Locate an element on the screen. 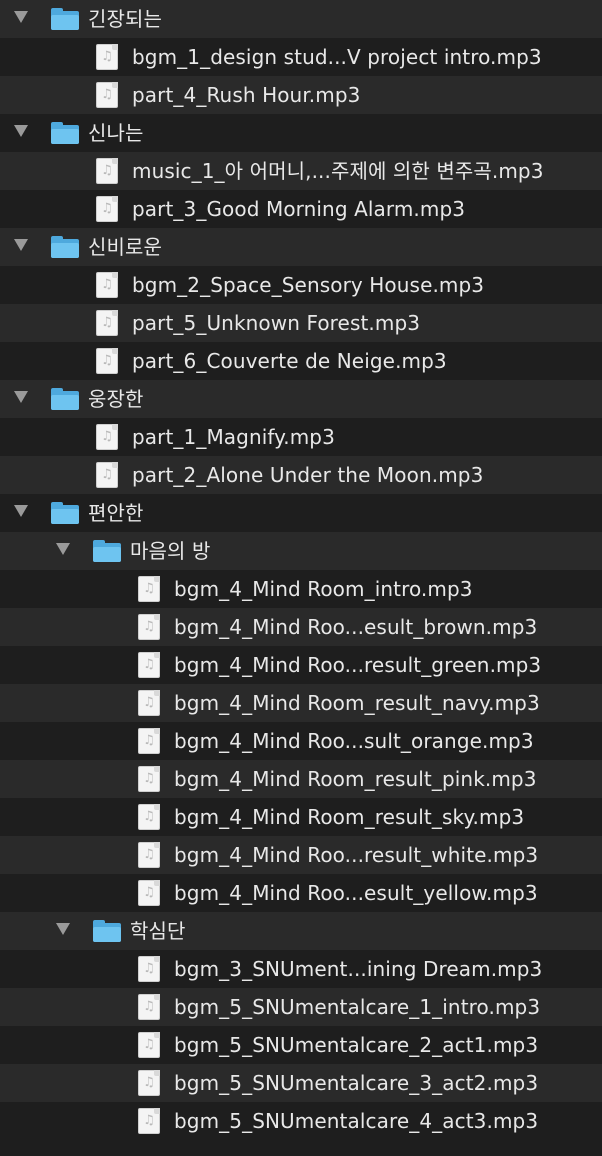  file-row: ♫ bgm_4_Mind Roo...result_white.mp3 is located at coordinates (301, 855).